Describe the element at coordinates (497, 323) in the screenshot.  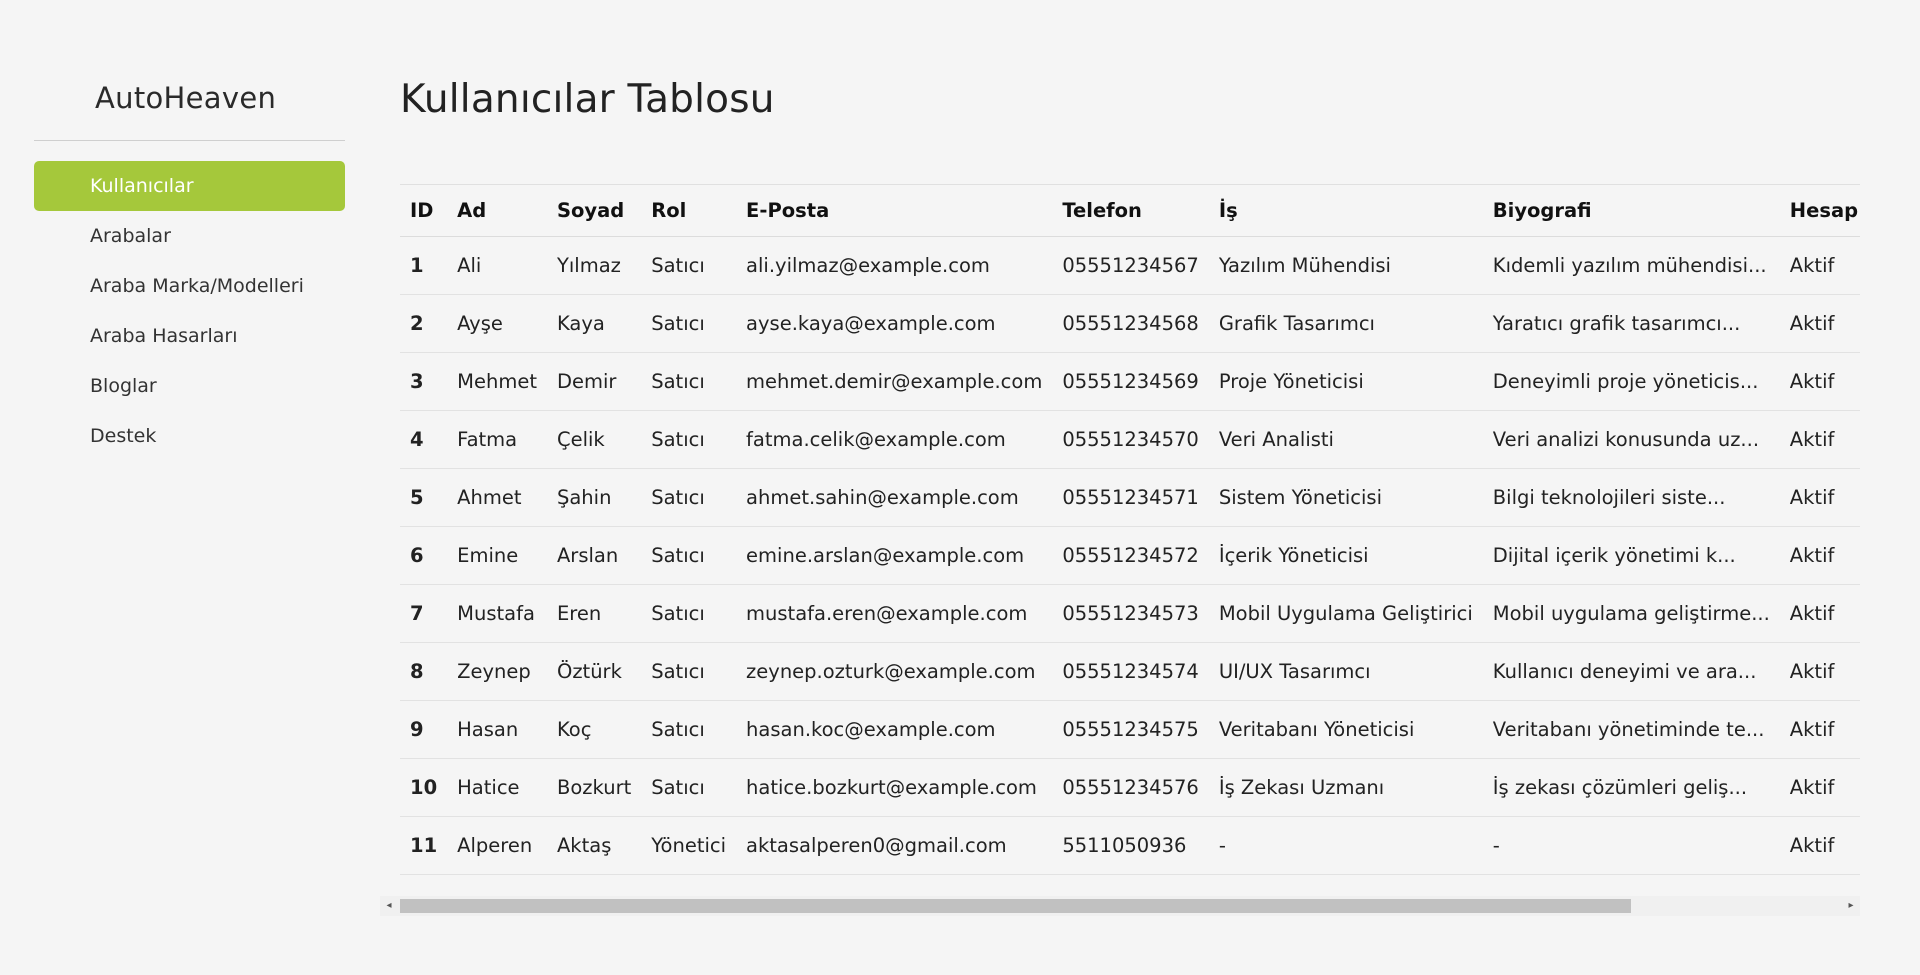
I see `cell-ad: Ayşe` at that location.